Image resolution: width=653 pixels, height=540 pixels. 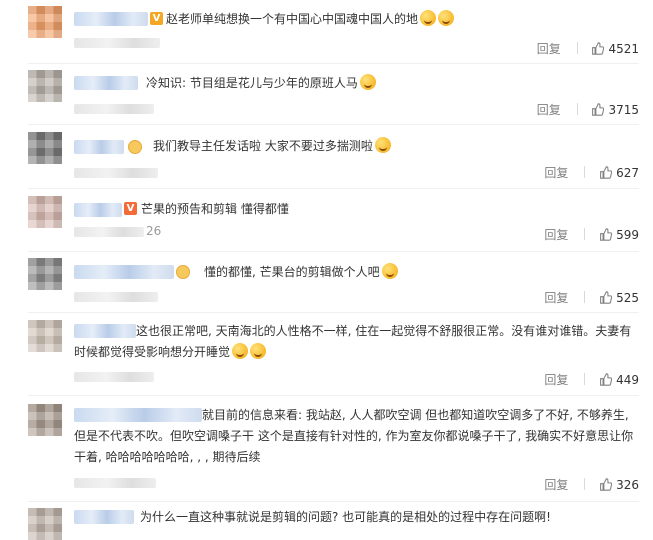 I want to click on comment-text: 冷知识: 节目组是花儿与少年的原班人马, so click(x=261, y=83).